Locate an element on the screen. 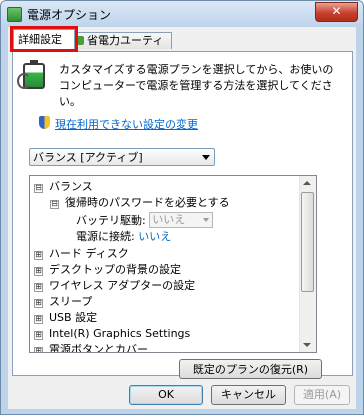 This screenshot has width=364, height=415. scroll-down-icon is located at coordinates (307, 345).